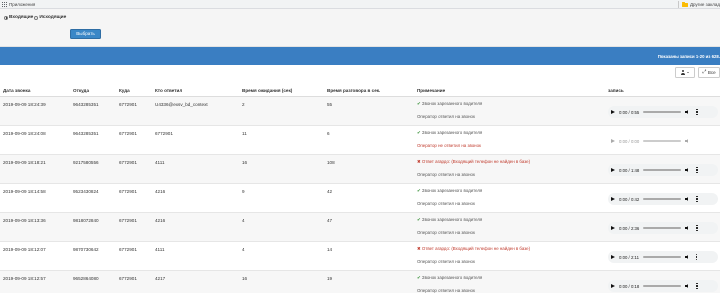  I want to click on from-cell: 9643285351, so click(86, 133).